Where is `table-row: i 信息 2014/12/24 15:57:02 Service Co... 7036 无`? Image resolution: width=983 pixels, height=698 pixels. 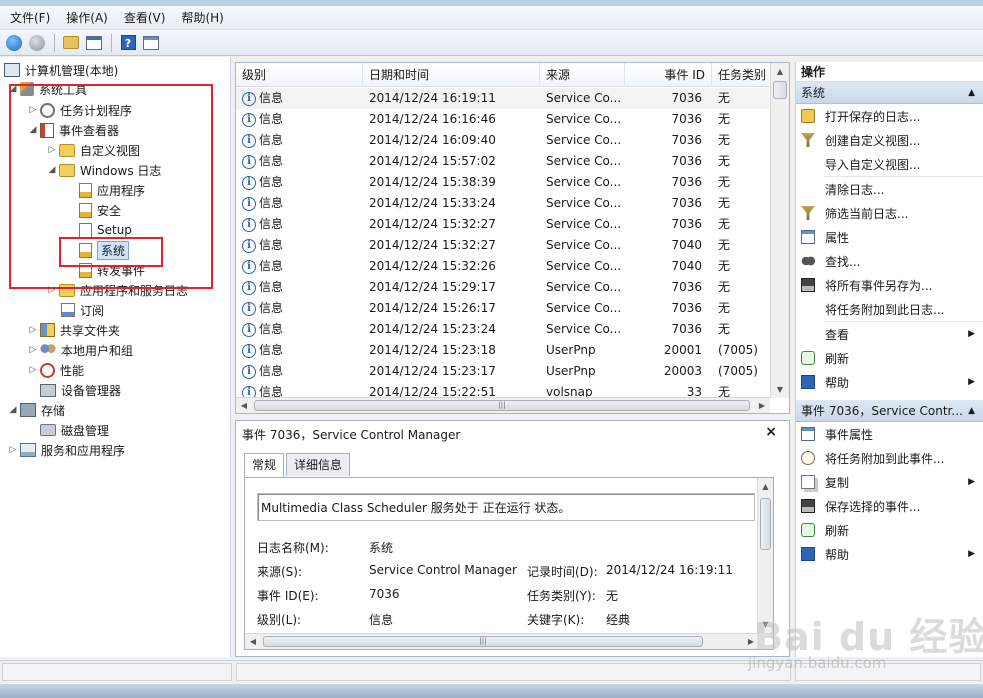 table-row: i 信息 2014/12/24 15:57:02 Service Co... 7036 无 is located at coordinates (502, 161).